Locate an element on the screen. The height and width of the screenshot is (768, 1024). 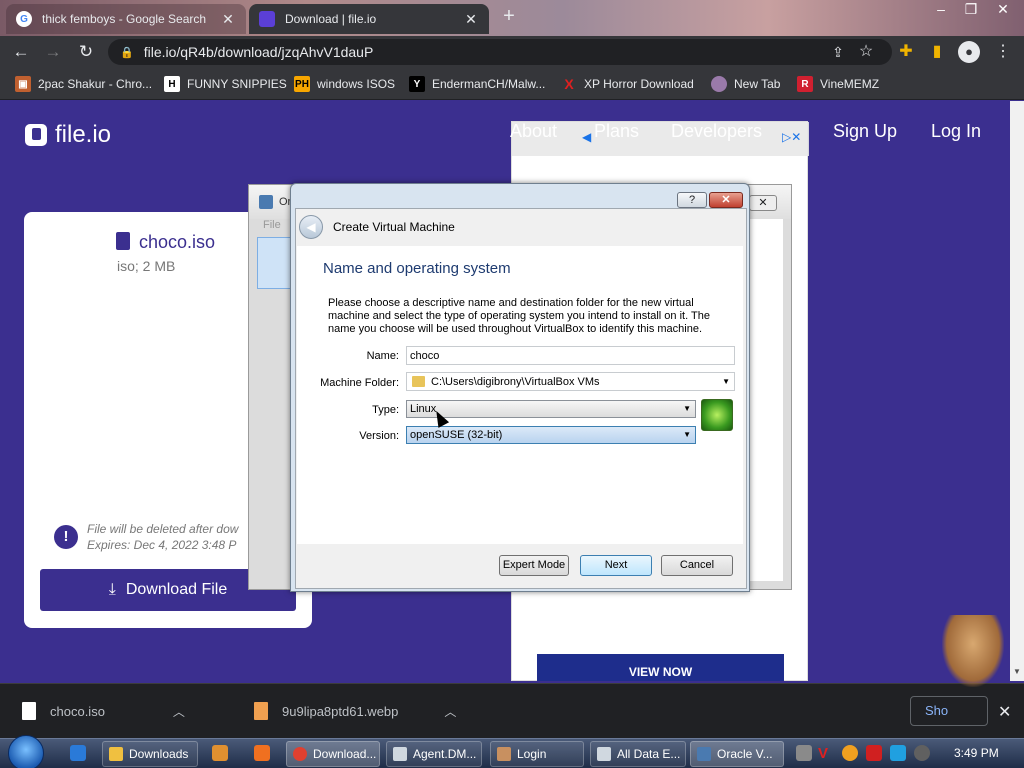
tray-monitor-icon is located at coordinates (898, 753).